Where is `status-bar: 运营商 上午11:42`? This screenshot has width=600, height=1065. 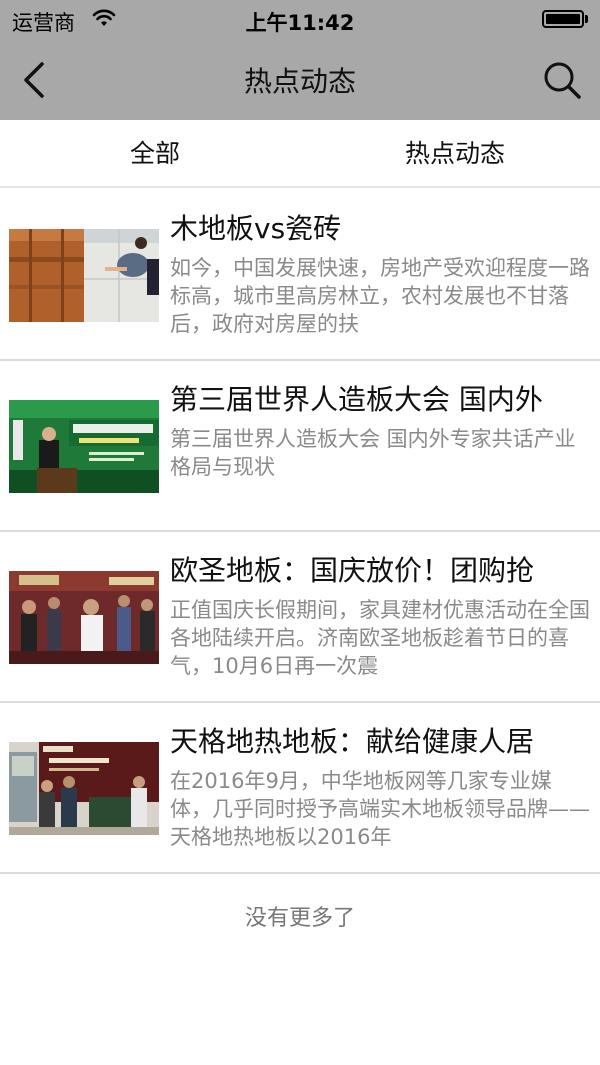 status-bar: 运营商 上午11:42 is located at coordinates (300, 20).